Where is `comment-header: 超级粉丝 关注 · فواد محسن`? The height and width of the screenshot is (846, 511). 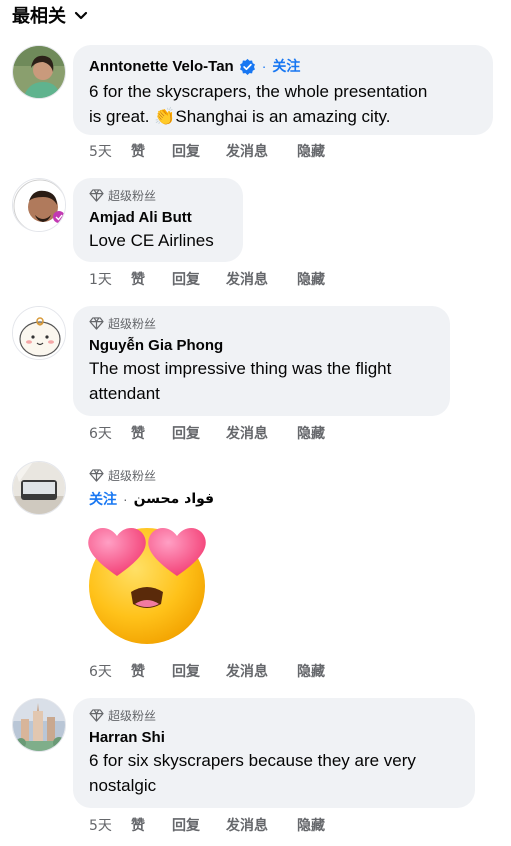 comment-header: 超级粉丝 关注 · فواد محسن is located at coordinates (151, 488).